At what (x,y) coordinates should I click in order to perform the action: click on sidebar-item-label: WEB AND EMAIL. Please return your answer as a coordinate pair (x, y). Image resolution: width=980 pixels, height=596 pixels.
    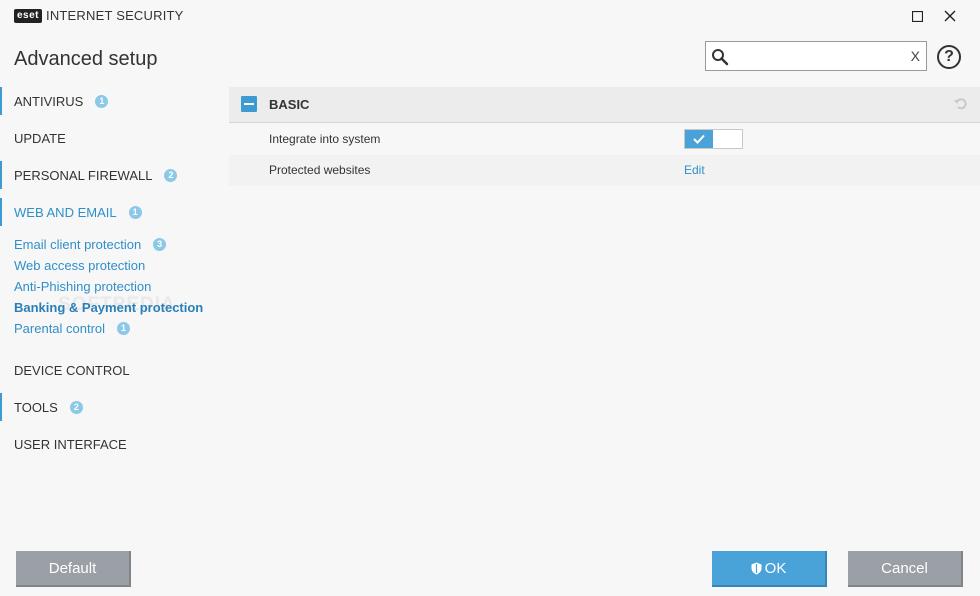
    Looking at the image, I should click on (65, 212).